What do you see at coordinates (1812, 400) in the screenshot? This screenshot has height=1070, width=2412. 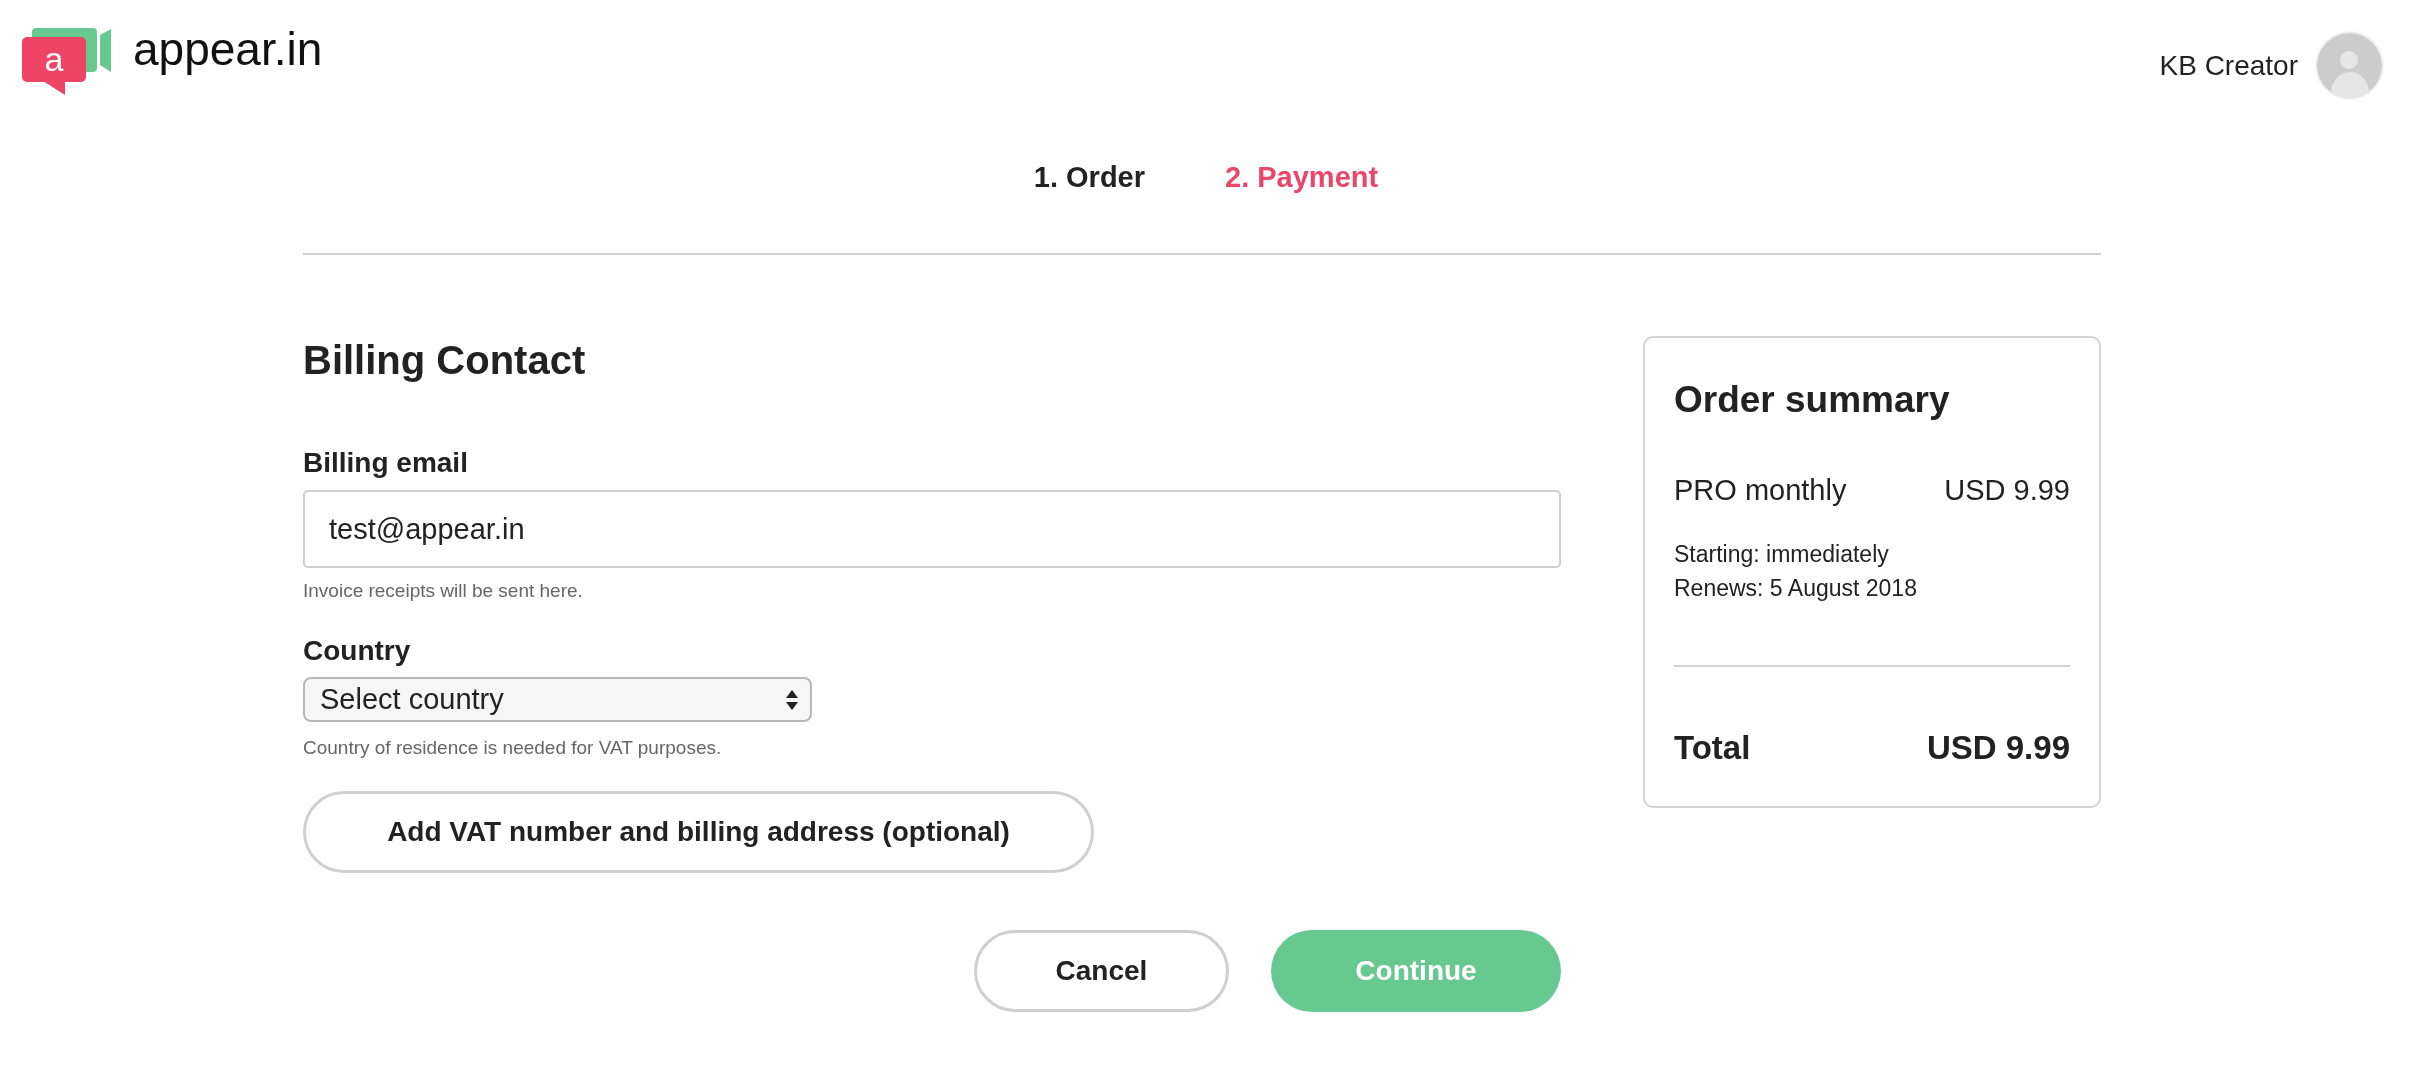 I see `card-title: Order summary` at bounding box center [1812, 400].